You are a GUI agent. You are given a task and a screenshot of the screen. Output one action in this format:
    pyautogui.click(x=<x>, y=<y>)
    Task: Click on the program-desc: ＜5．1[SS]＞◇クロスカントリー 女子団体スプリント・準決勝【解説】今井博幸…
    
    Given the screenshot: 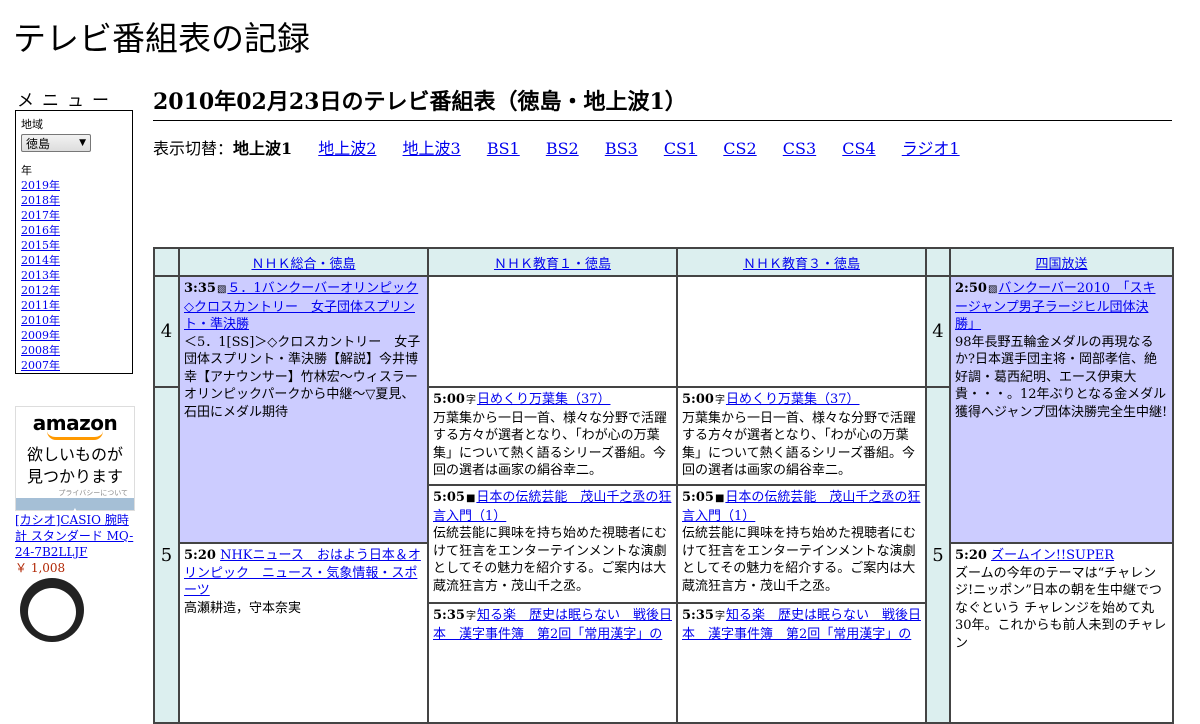 What is the action you would take?
    pyautogui.click(x=302, y=377)
    